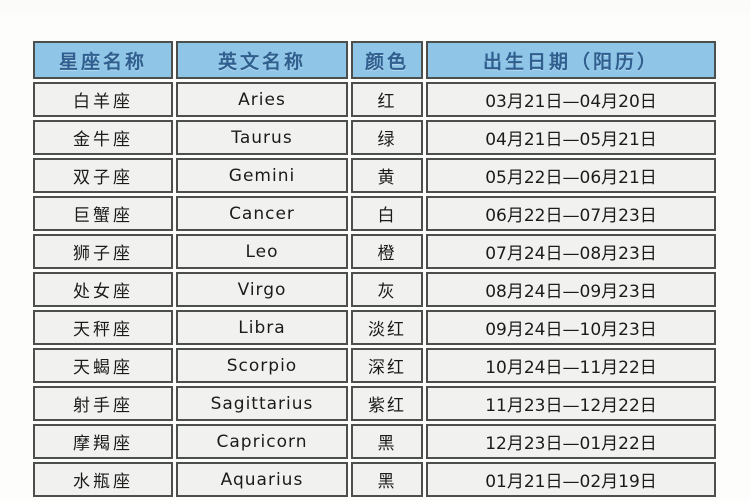 Image resolution: width=750 pixels, height=500 pixels. I want to click on cell-color: 灰, so click(387, 289).